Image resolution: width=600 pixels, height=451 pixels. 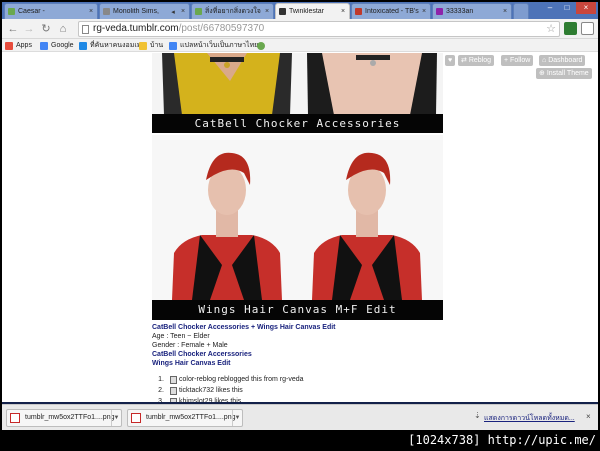 I want to click on close-window-button: ×, so click(x=586, y=8).